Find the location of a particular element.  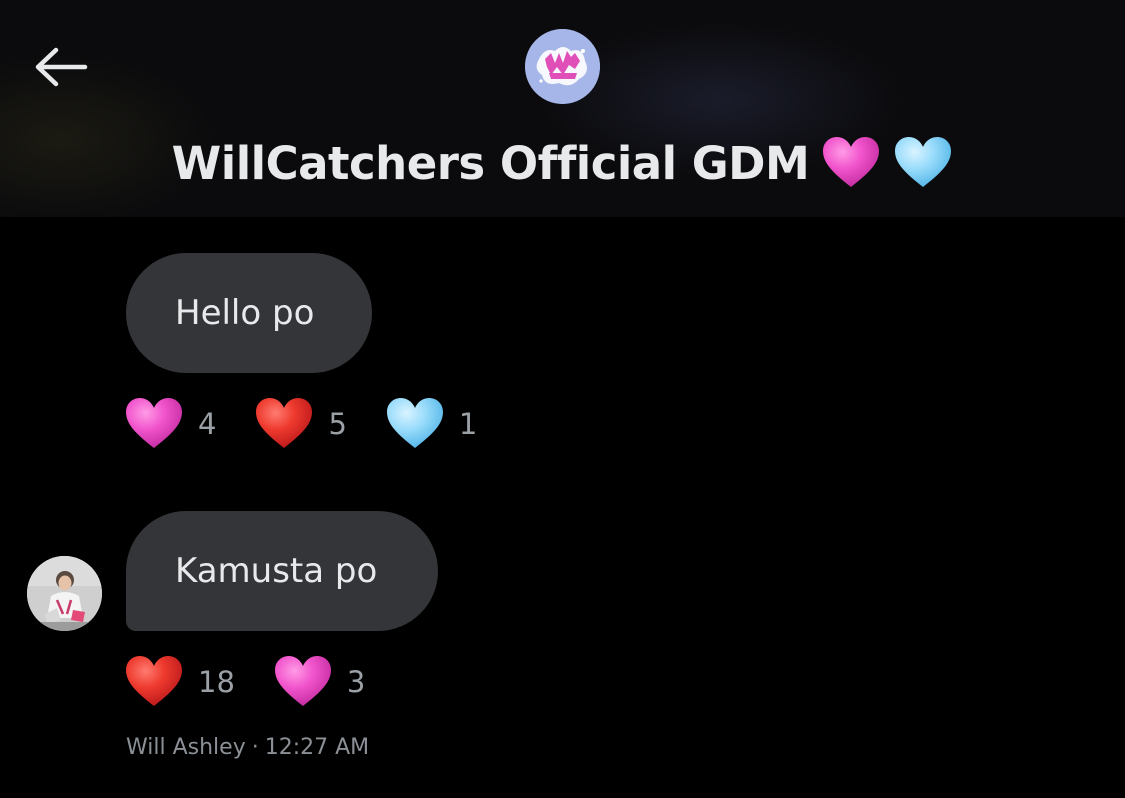

message-text: Kamusta po is located at coordinates (276, 571).